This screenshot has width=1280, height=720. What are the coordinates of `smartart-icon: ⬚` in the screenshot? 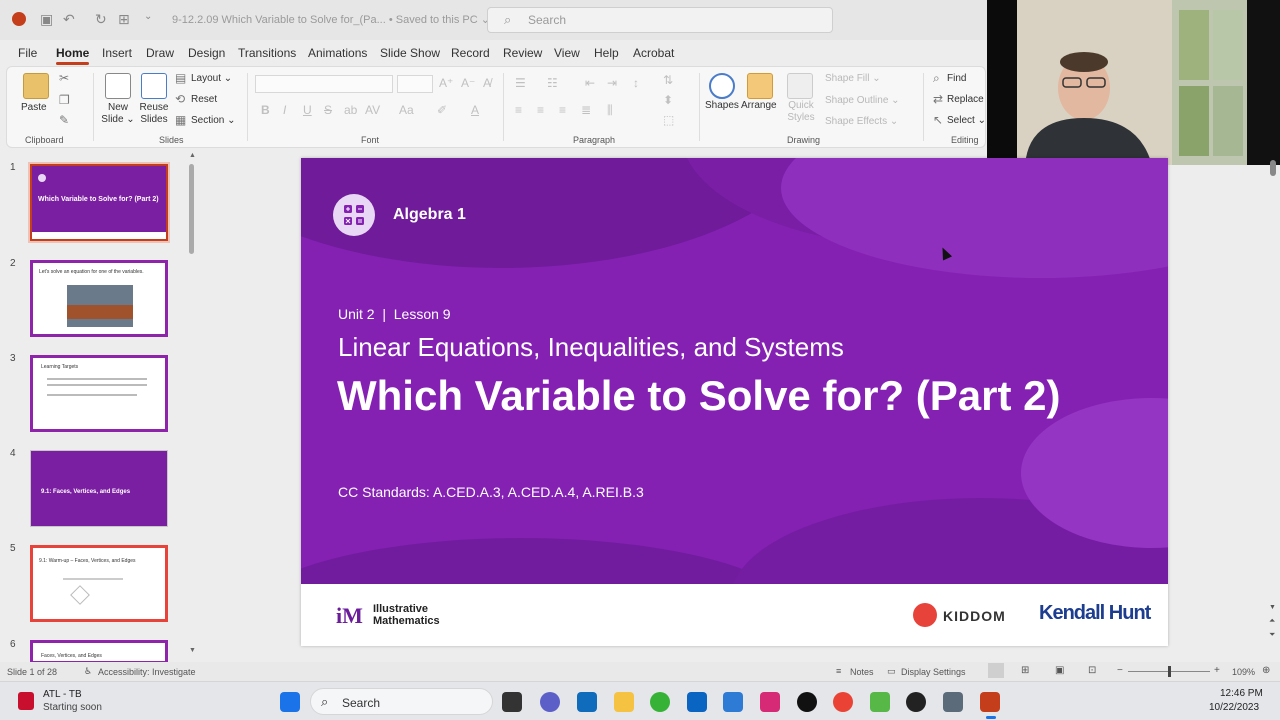 It's located at (668, 120).